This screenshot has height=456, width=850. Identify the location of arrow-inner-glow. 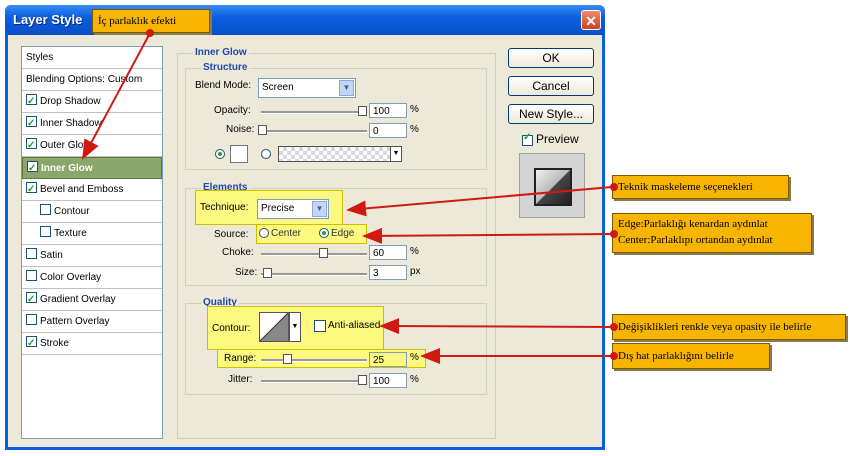
(116, 96).